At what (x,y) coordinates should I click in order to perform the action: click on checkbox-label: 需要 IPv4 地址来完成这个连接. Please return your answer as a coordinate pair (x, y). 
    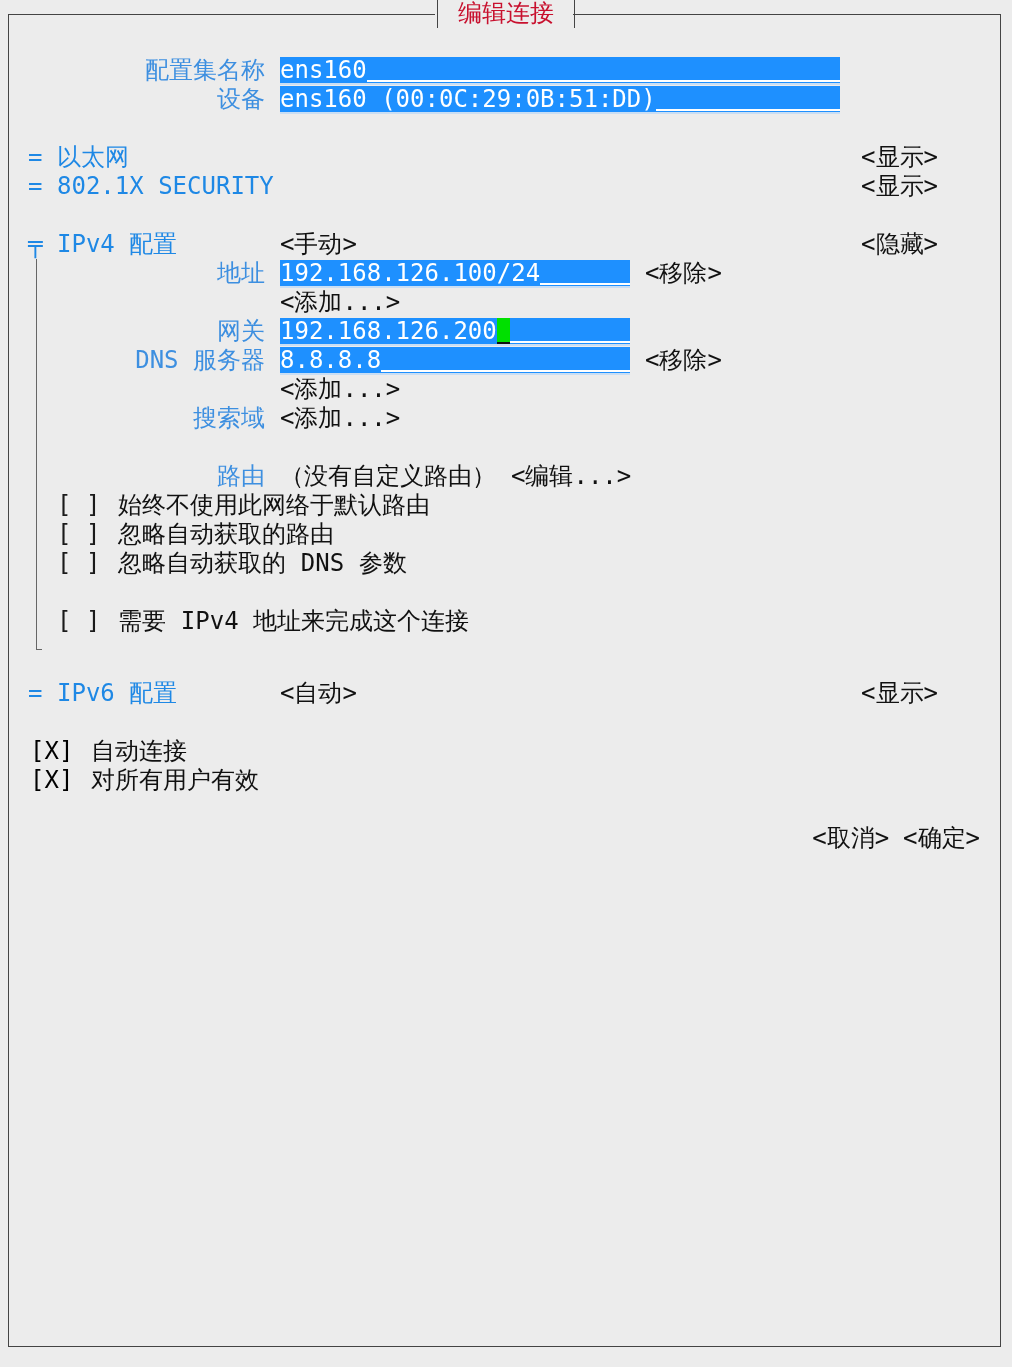
    Looking at the image, I should click on (294, 621).